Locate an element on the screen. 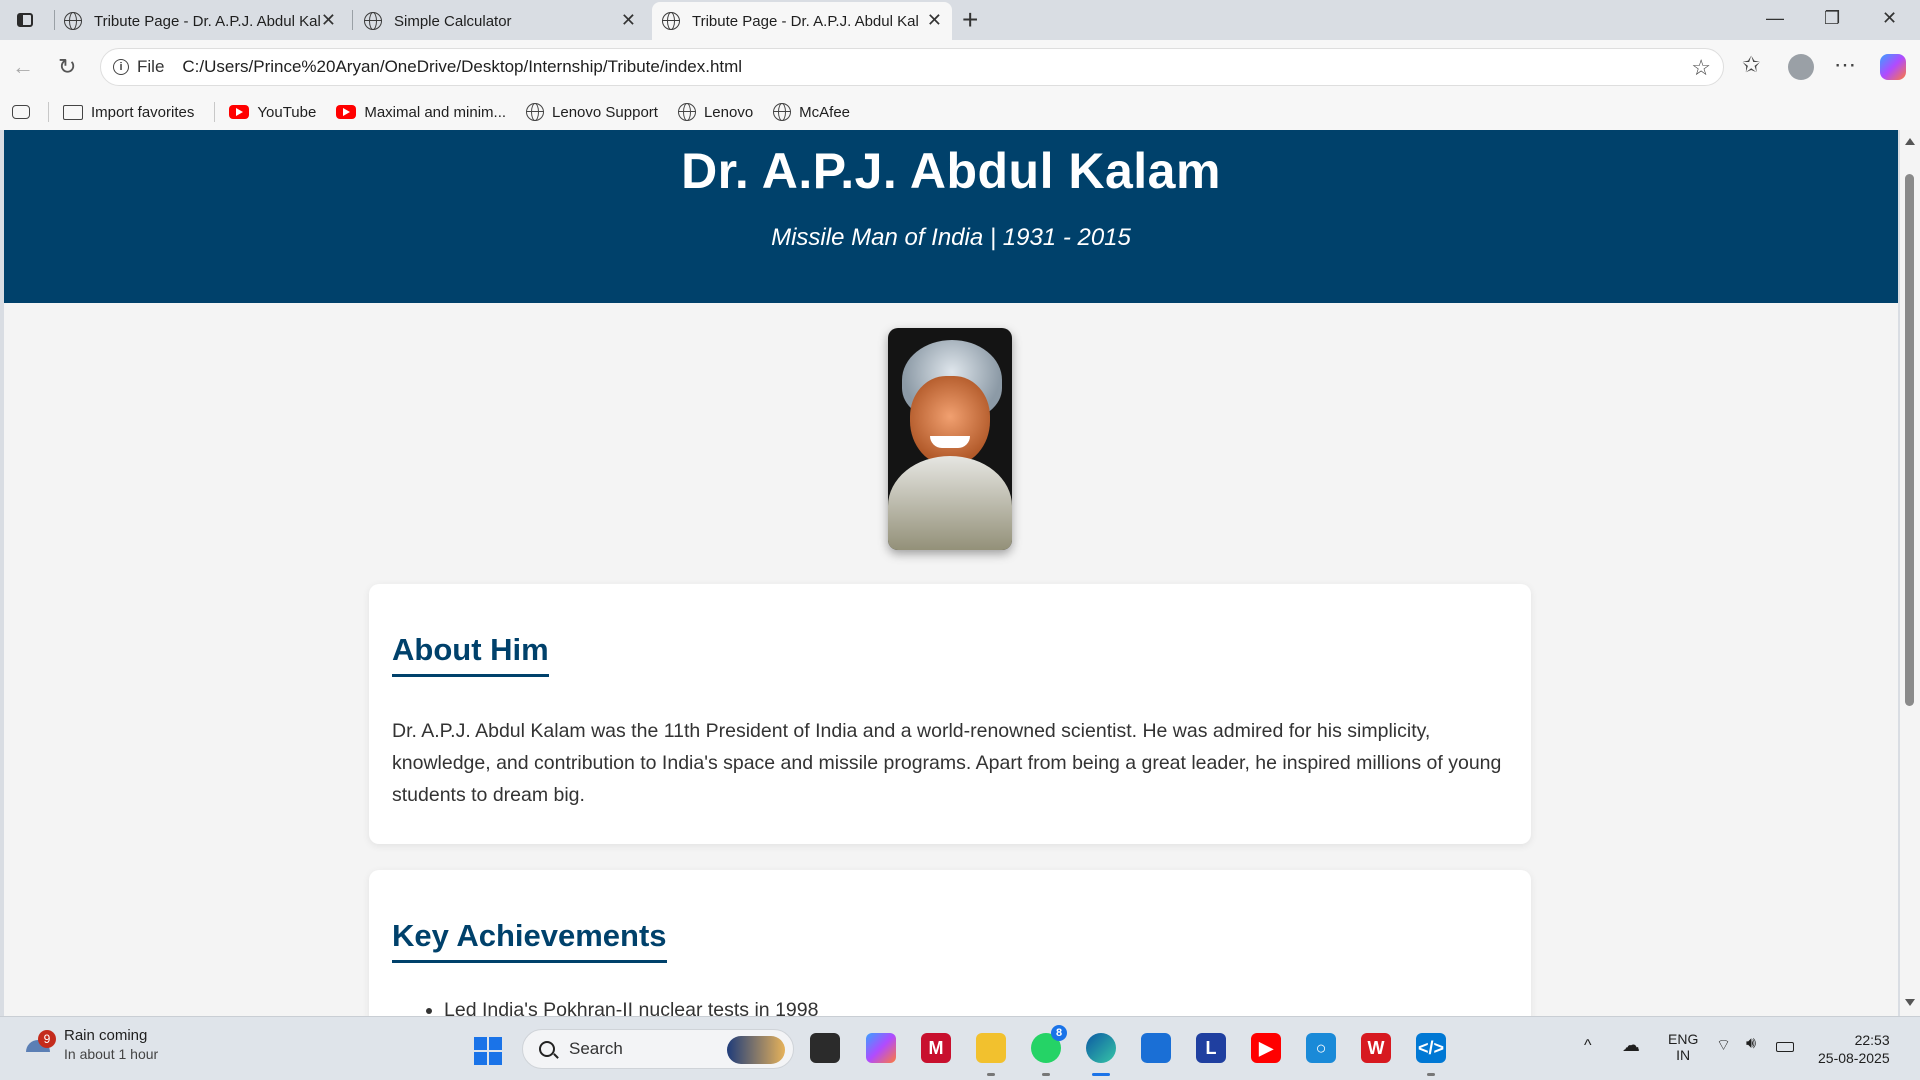 The height and width of the screenshot is (1080, 1920). favorite-import: Import favorites is located at coordinates (128, 112).